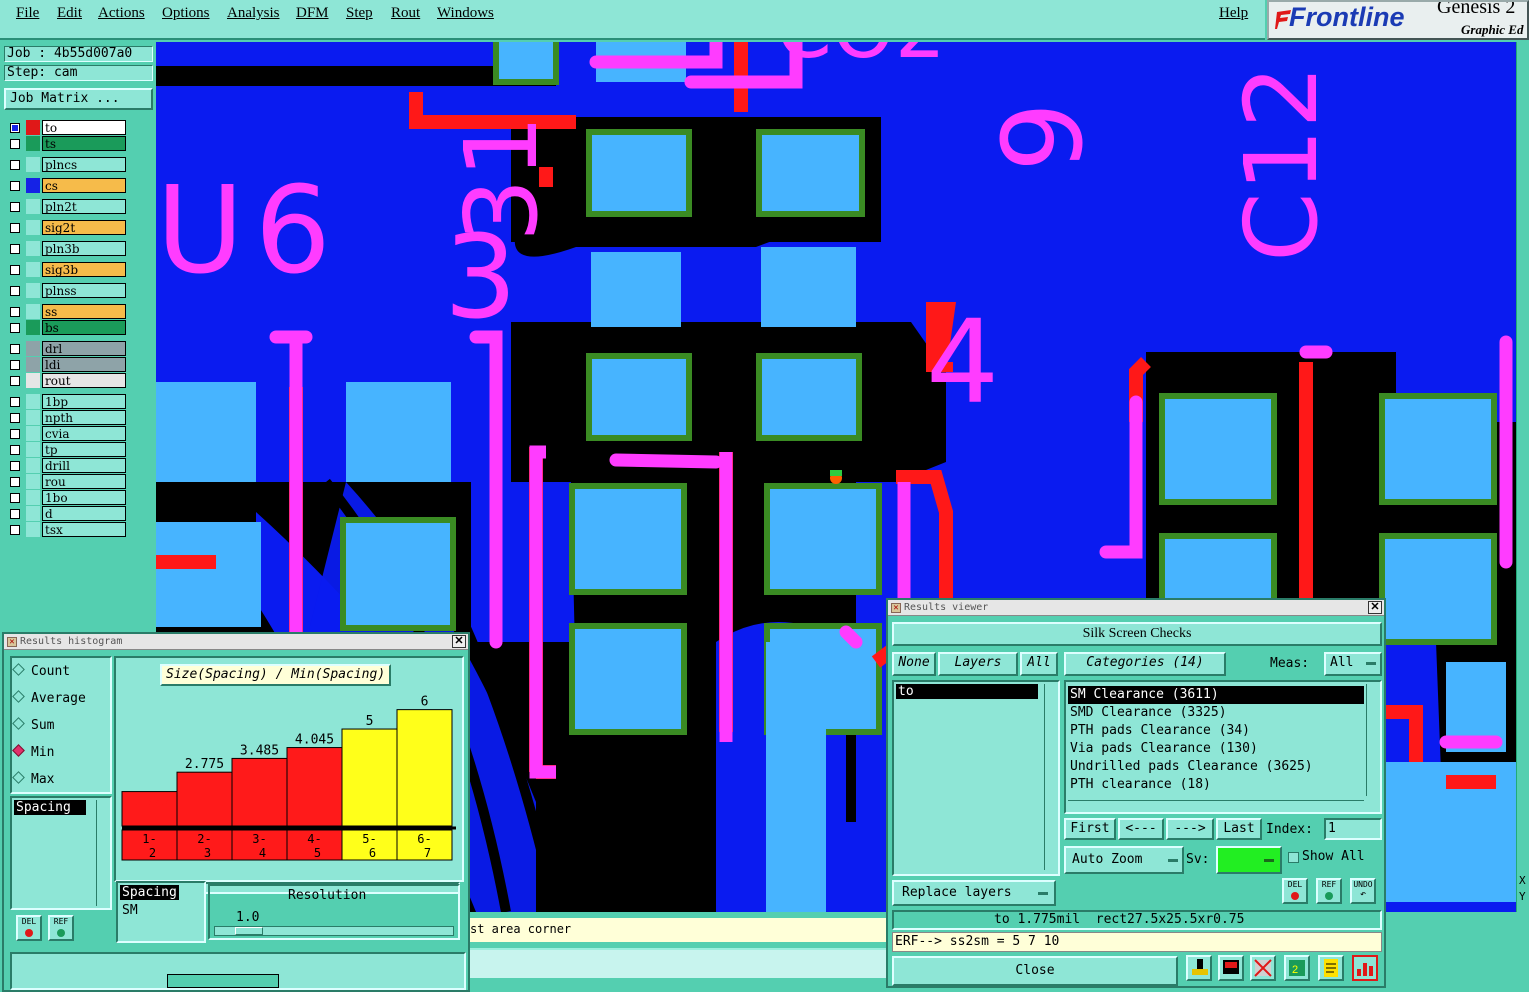 The image size is (1529, 992). I want to click on layer-row-plnss: plnss, so click(66, 290).